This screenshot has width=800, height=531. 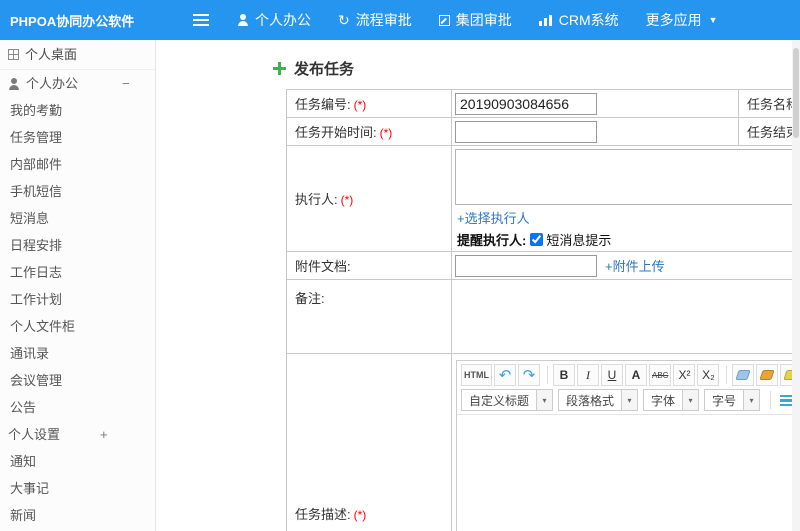 I want to click on redo-button: ↷, so click(x=529, y=375).